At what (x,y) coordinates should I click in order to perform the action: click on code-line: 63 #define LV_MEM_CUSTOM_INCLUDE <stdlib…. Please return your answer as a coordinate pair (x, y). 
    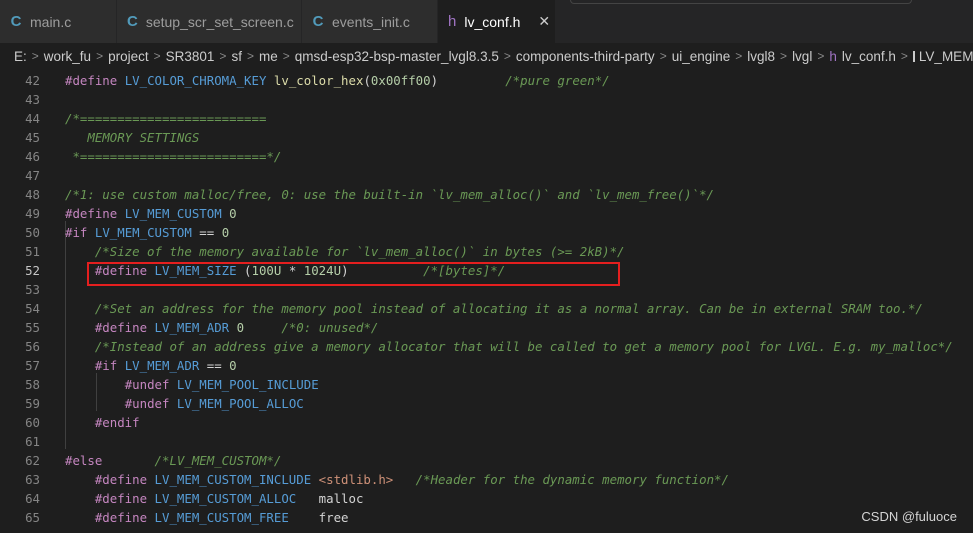
    Looking at the image, I should click on (486, 479).